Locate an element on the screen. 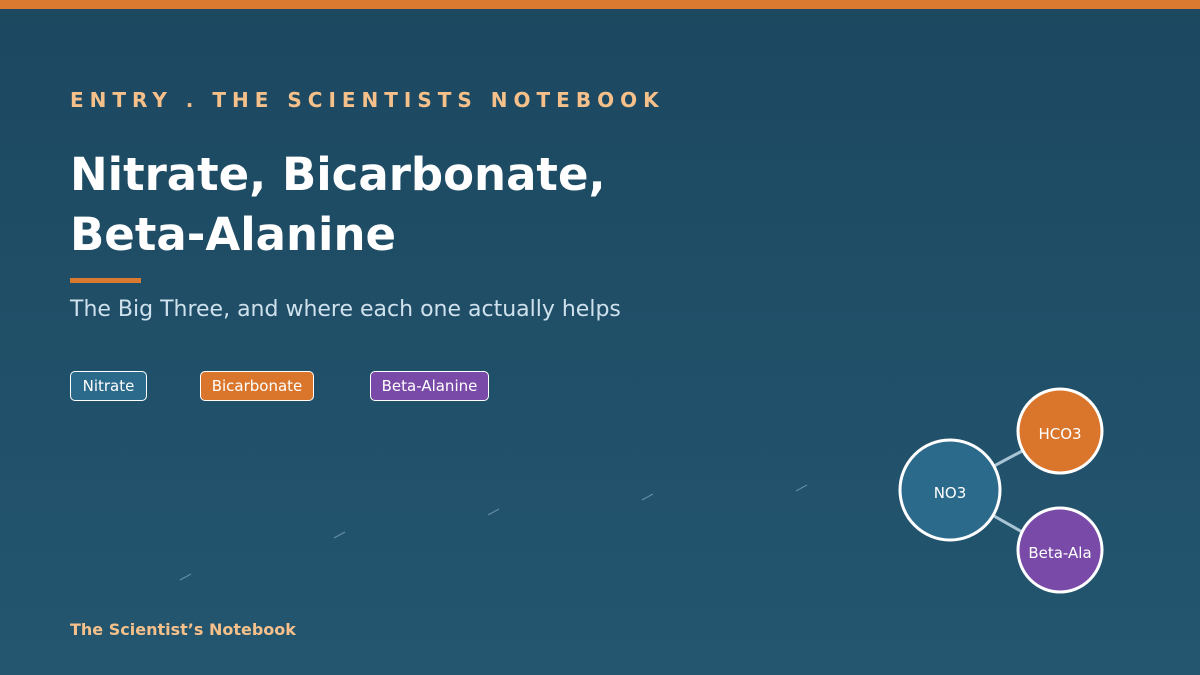  node-beta-ala: Beta-Ala is located at coordinates (1060, 550).